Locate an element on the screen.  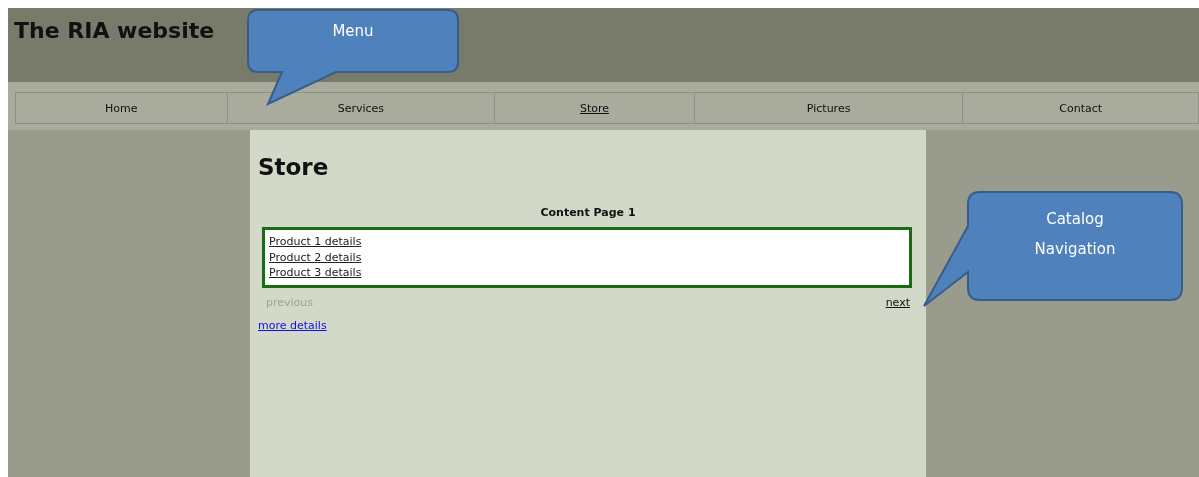
site-title: The RIA website is located at coordinates (114, 30).